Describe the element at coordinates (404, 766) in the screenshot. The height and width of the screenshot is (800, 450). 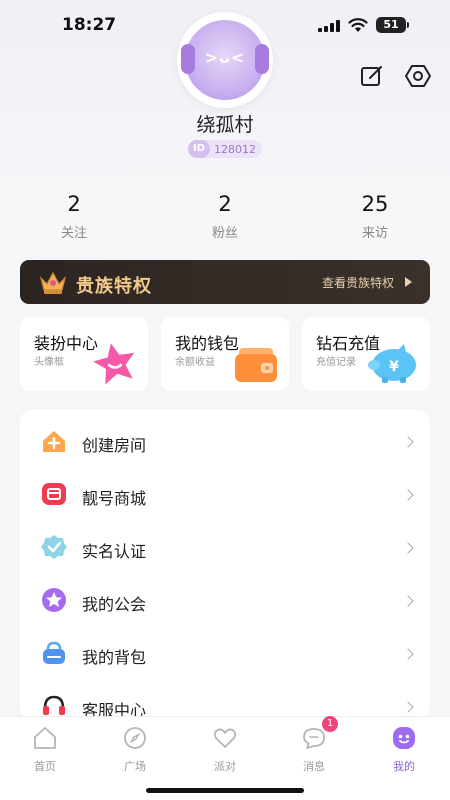
I see `tab-label: 我的` at that location.